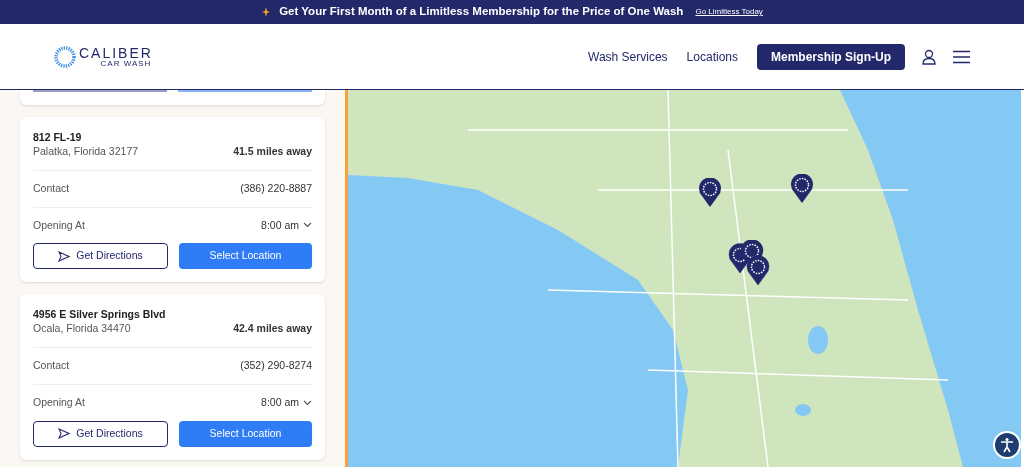 Image resolution: width=1024 pixels, height=467 pixels. I want to click on nav-link: Wash Services, so click(628, 56).